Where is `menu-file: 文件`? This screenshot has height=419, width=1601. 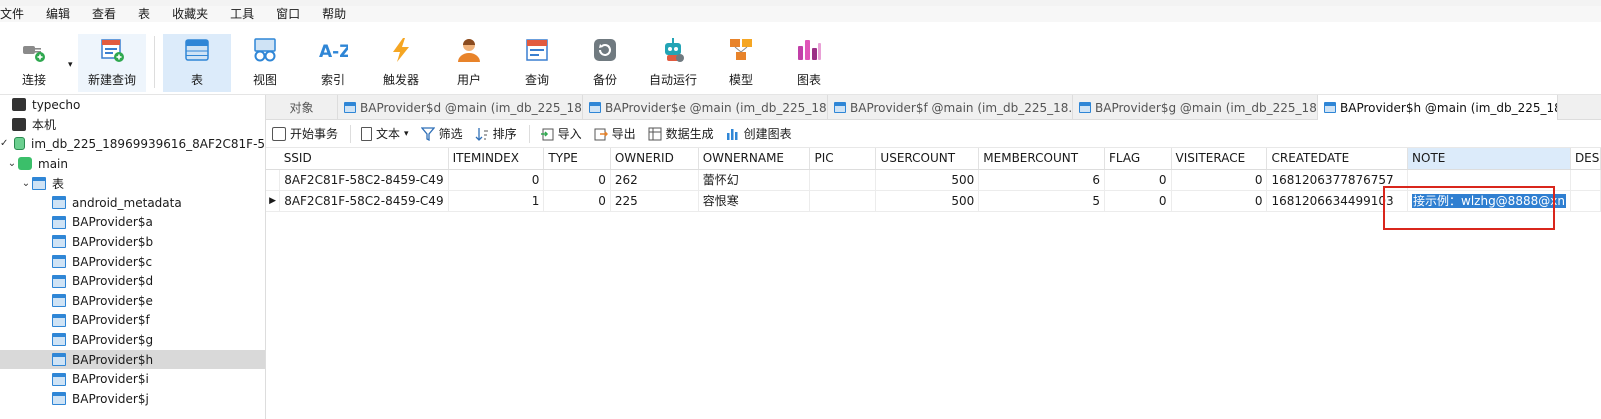
menu-file: 文件 is located at coordinates (17, 14).